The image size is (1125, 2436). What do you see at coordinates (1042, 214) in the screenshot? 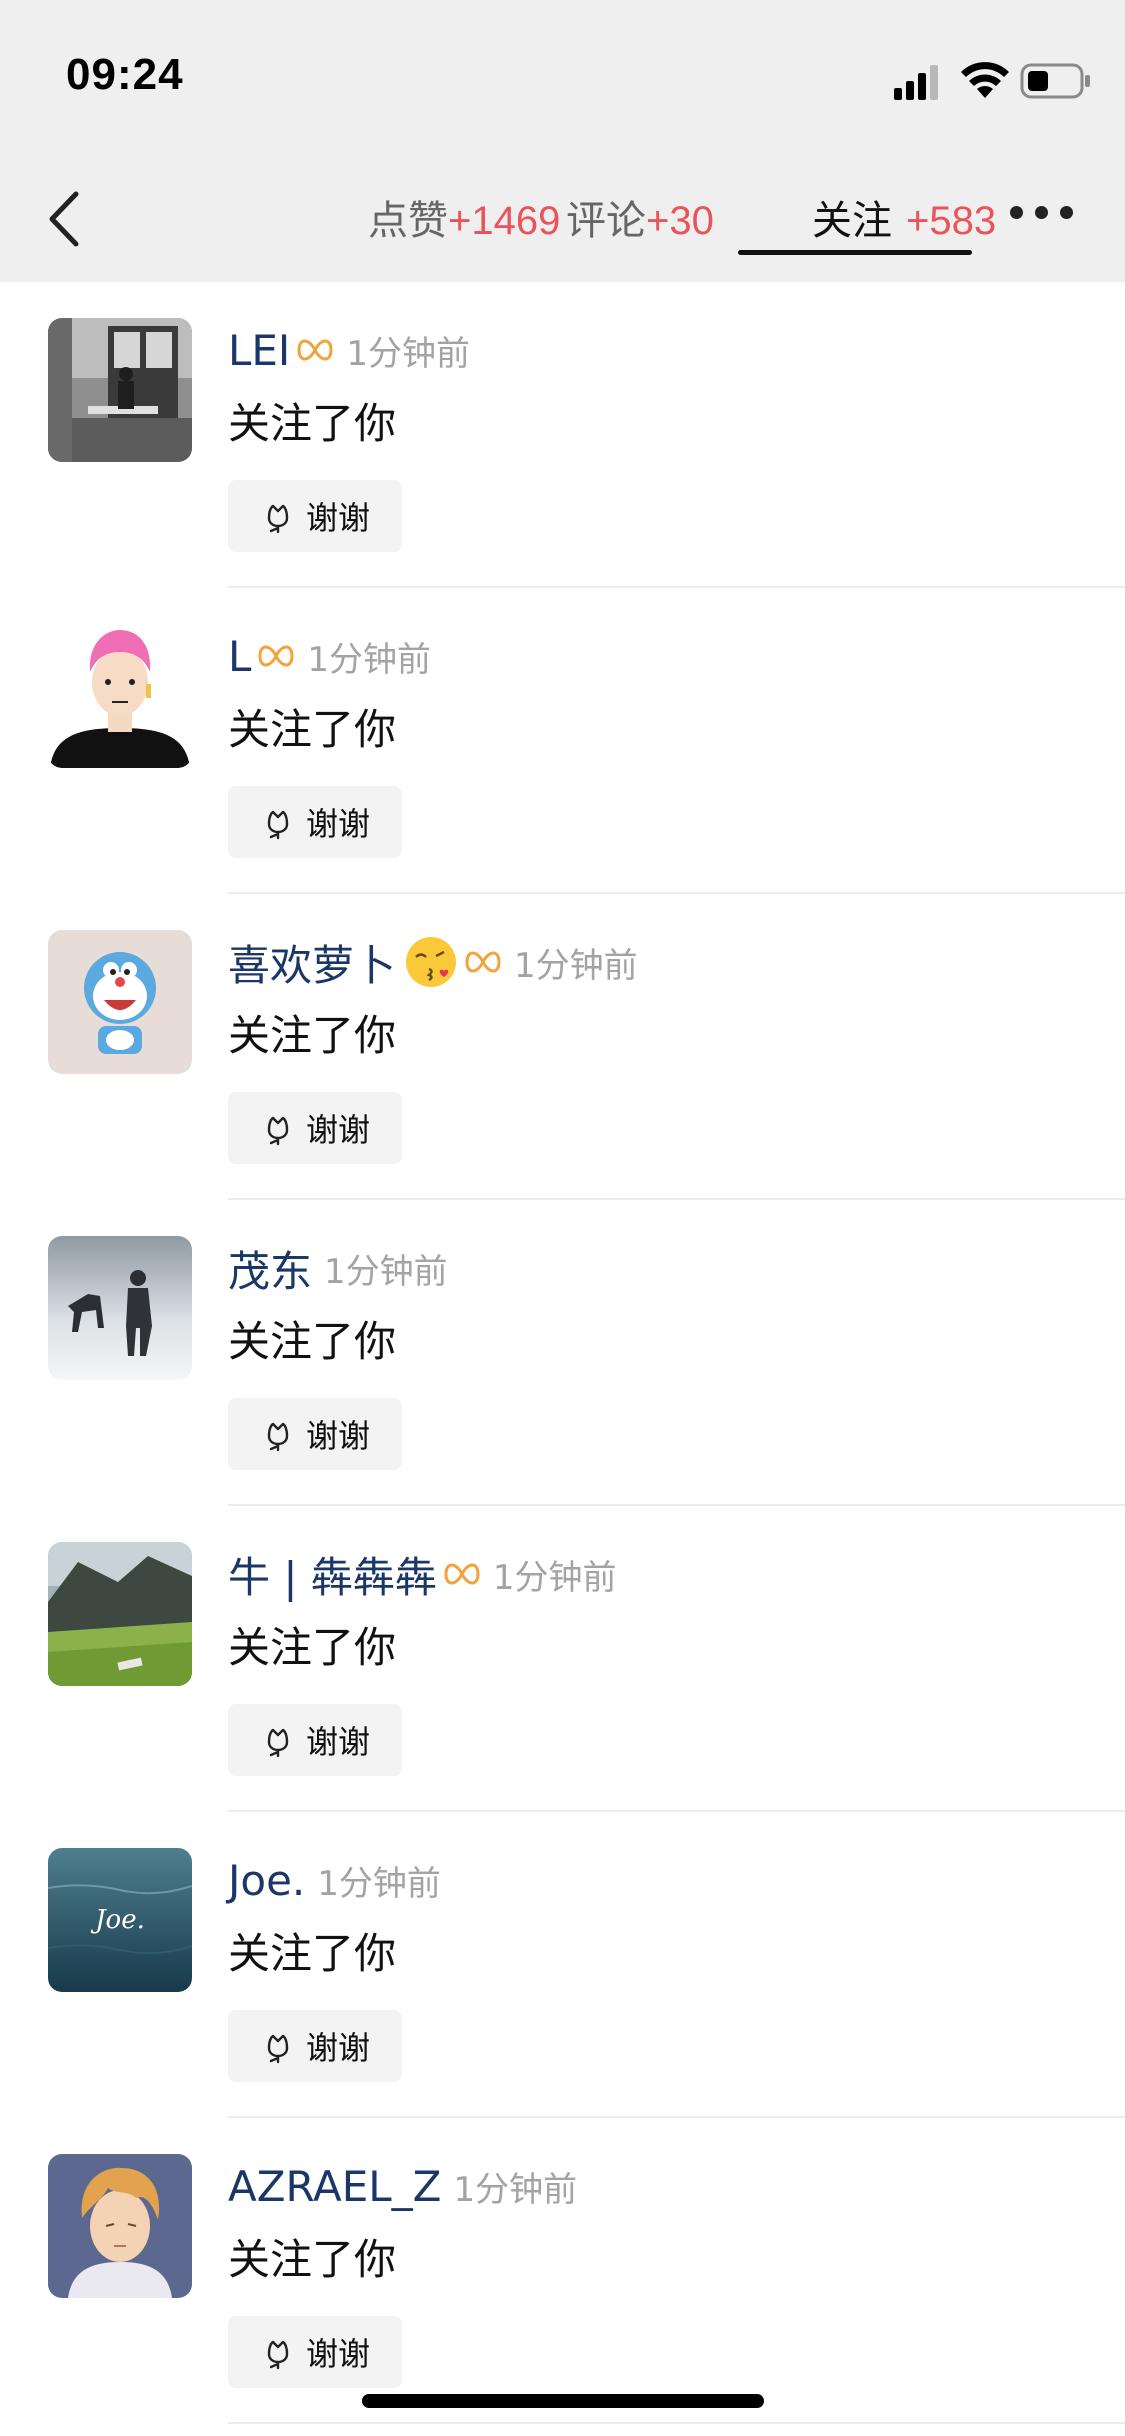
I see `more-icon` at bounding box center [1042, 214].